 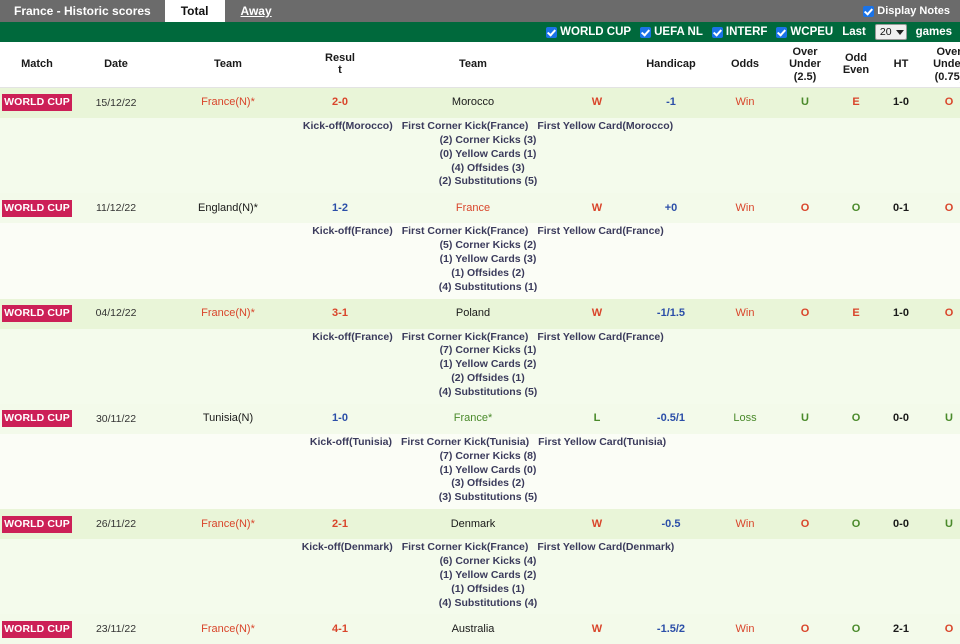 What do you see at coordinates (941, 418) in the screenshot?
I see `cell-over-under-075: U` at bounding box center [941, 418].